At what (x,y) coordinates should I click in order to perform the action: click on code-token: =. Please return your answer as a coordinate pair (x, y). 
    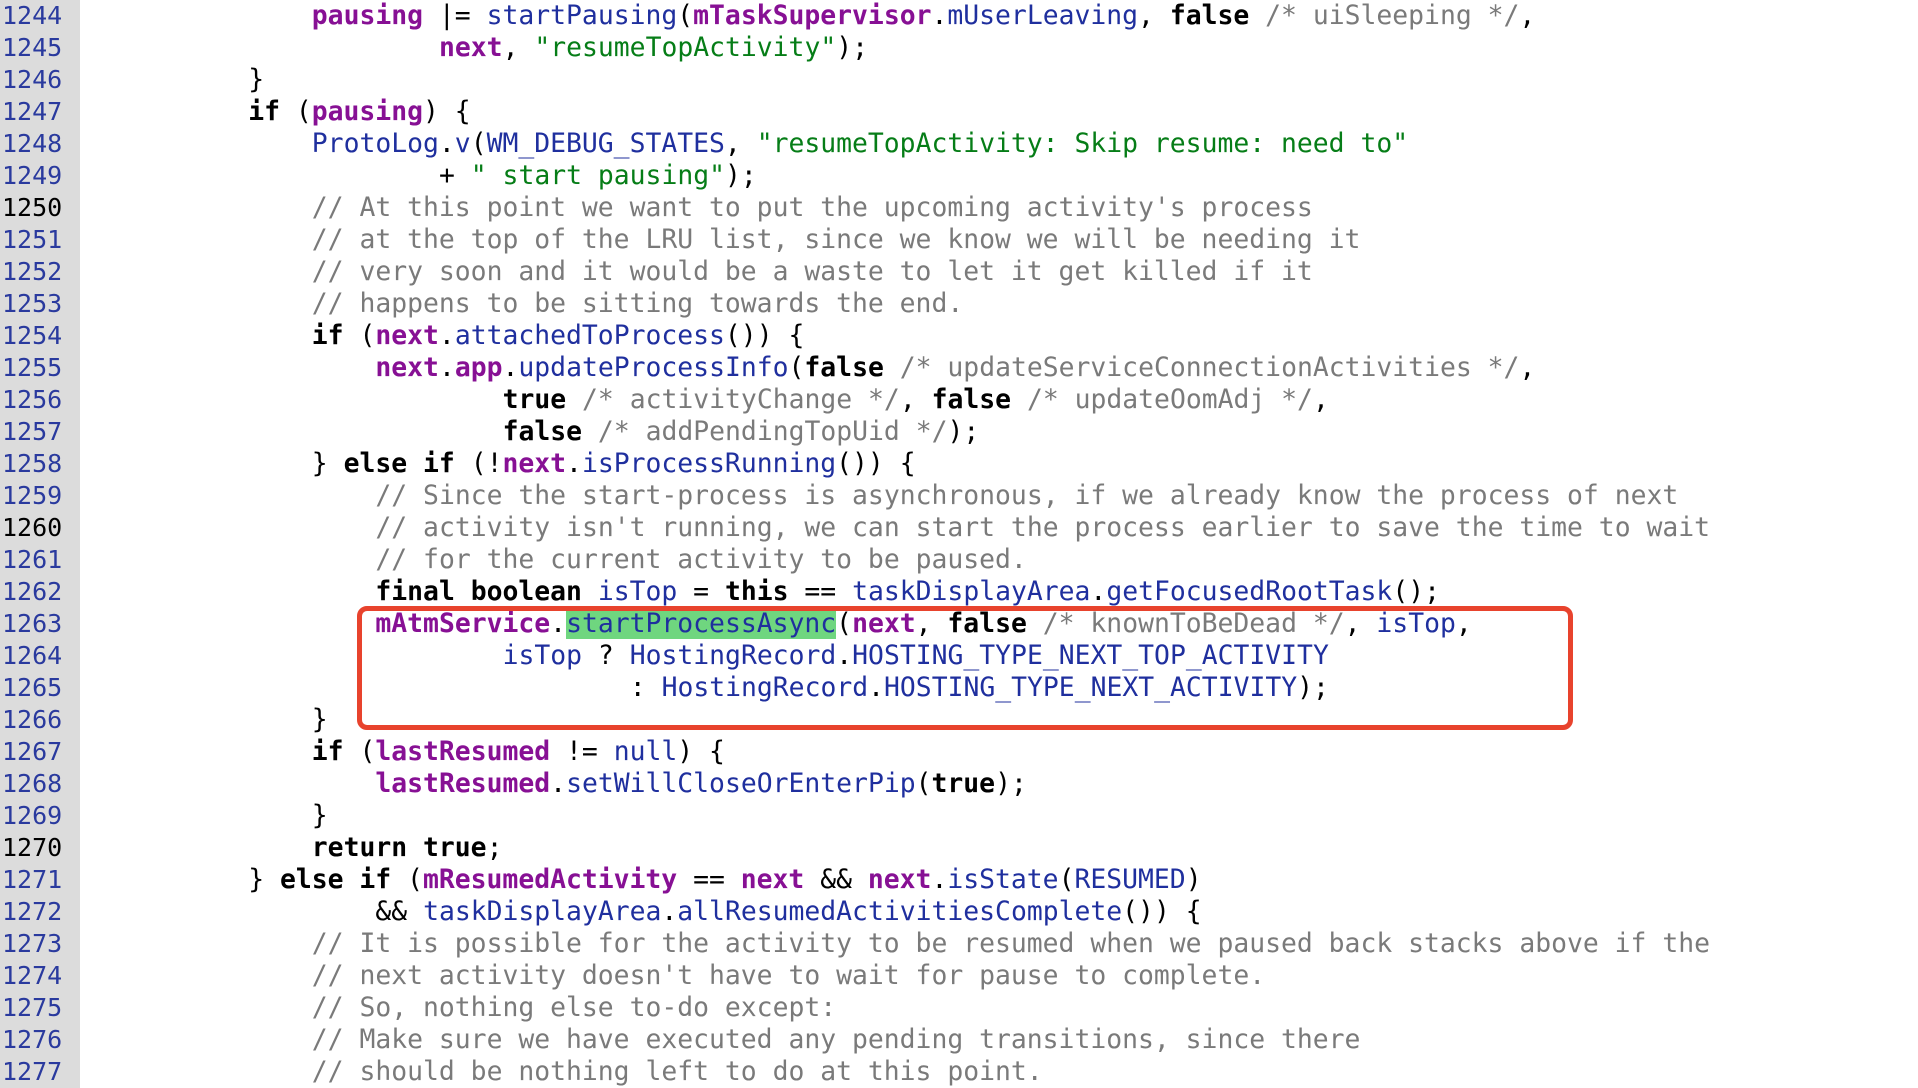
    Looking at the image, I should click on (701, 591).